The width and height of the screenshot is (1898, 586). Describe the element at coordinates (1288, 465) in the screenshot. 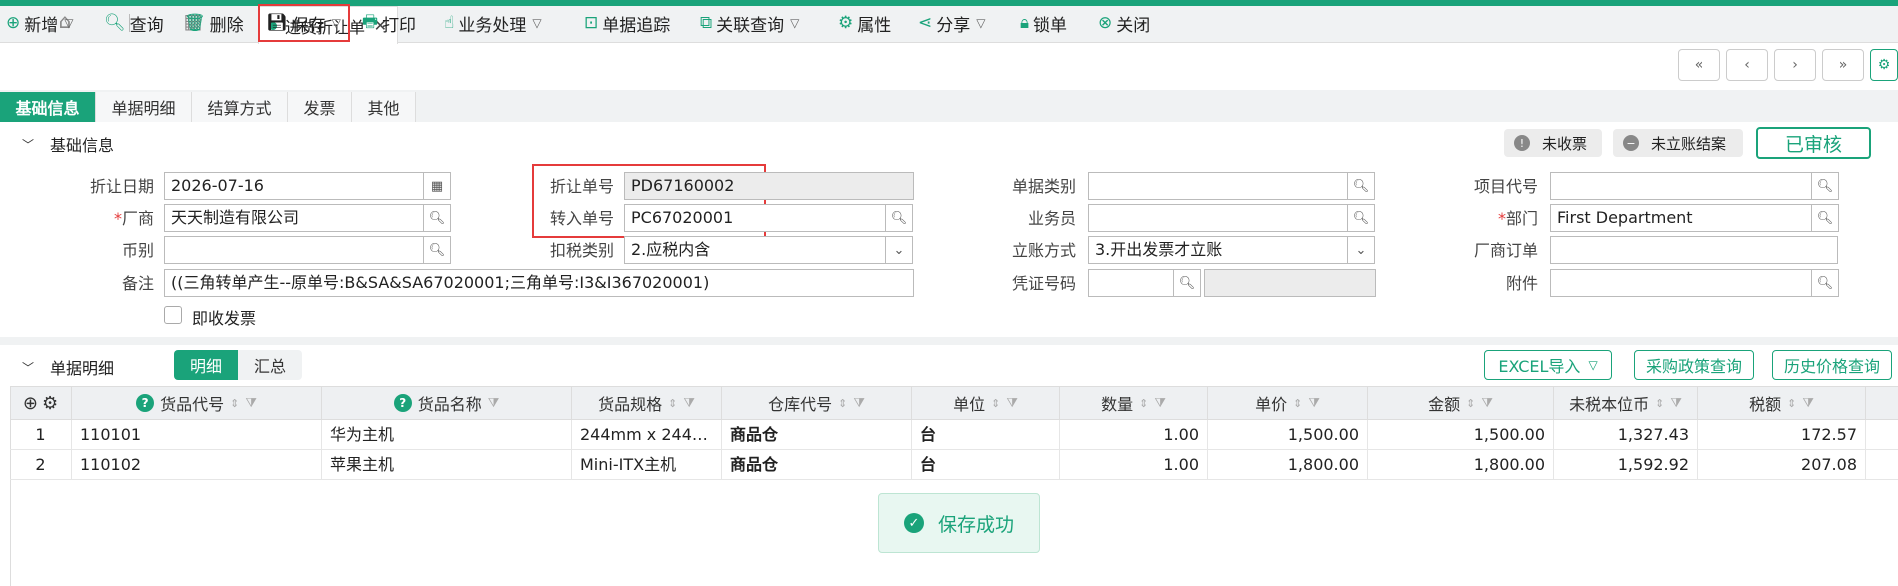

I see `cell-price: 1,800.00` at that location.